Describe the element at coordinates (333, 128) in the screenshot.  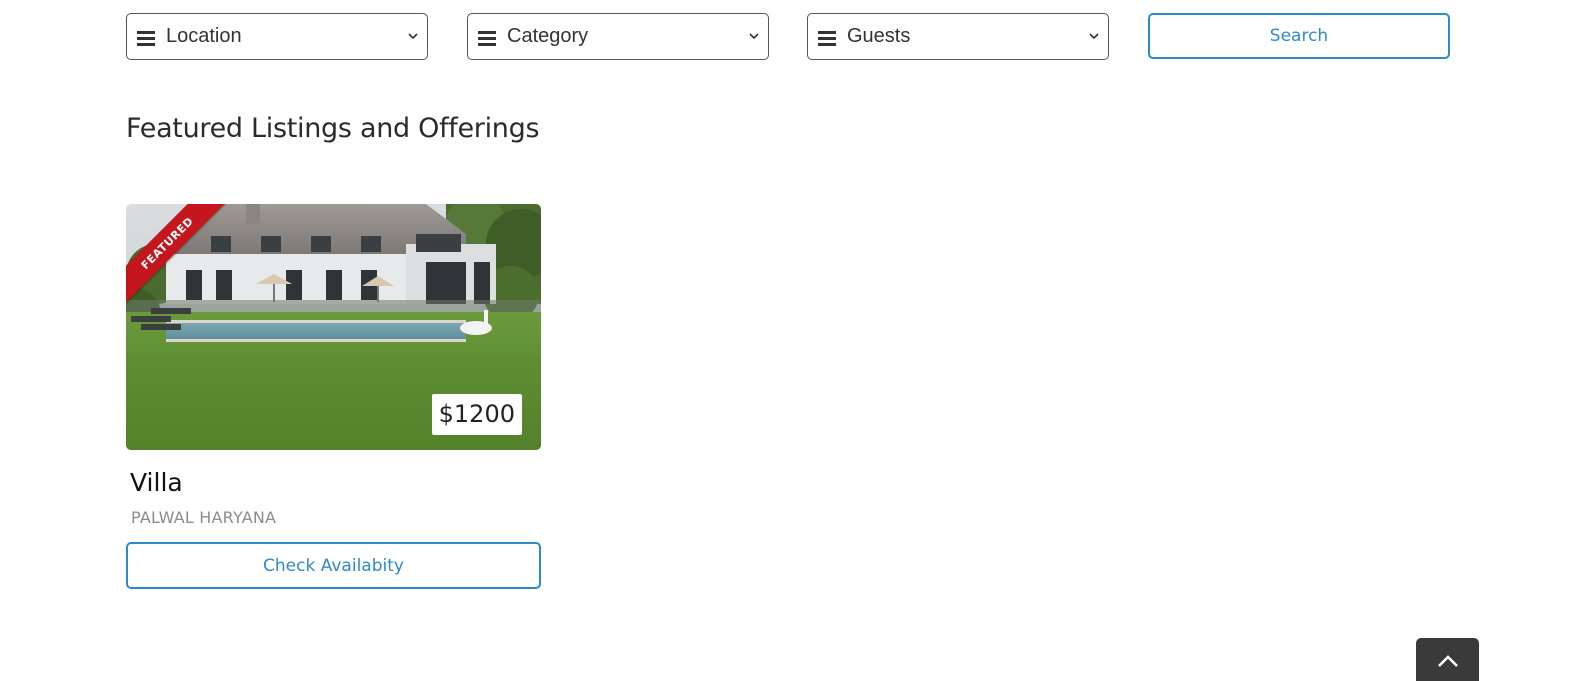
I see `section-title: Featured Listings and Offerings` at that location.